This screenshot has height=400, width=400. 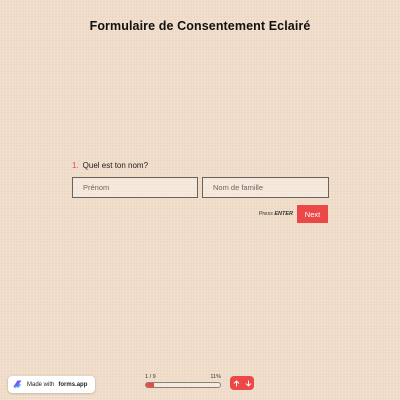 What do you see at coordinates (265, 187) in the screenshot?
I see `last-name-input` at bounding box center [265, 187].